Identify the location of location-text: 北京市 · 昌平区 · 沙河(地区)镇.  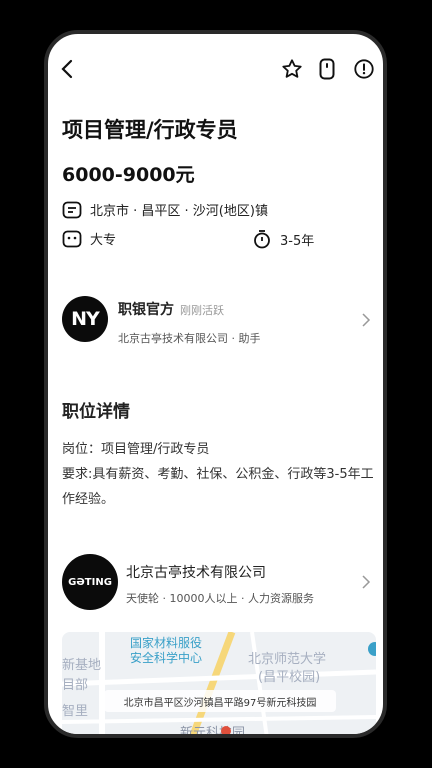
(179, 211).